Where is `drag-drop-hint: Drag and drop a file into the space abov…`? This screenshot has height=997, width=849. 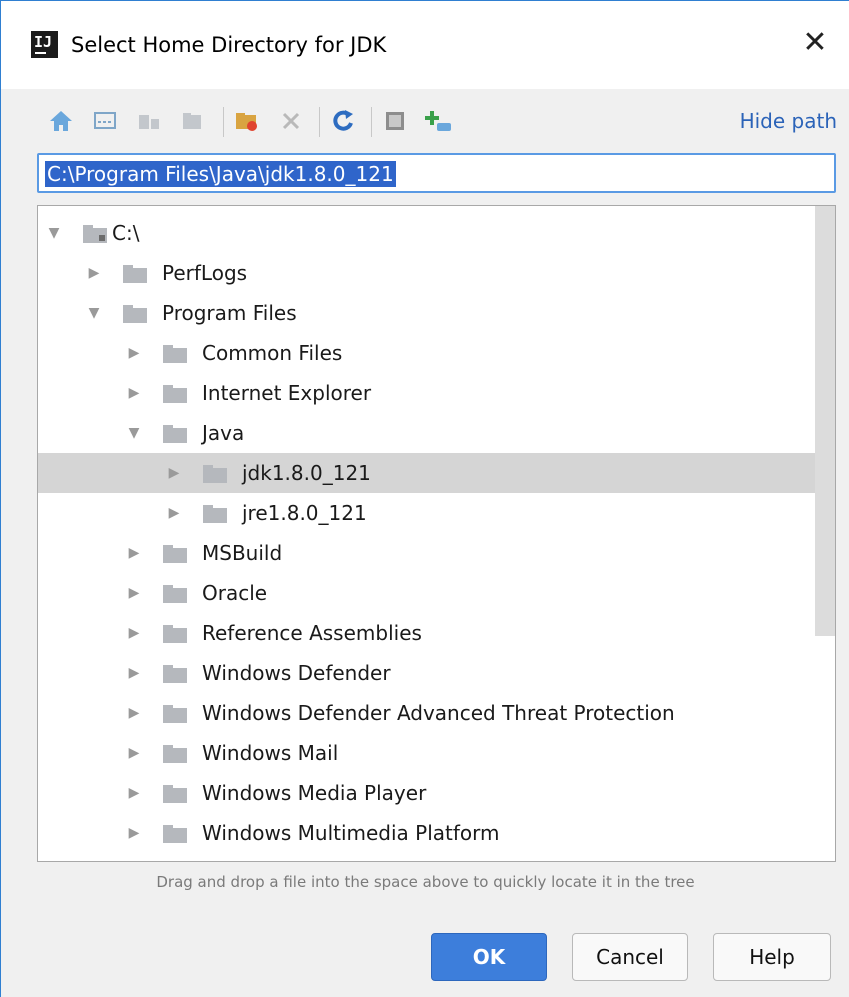
drag-drop-hint: Drag and drop a file into the space abov… is located at coordinates (425, 882).